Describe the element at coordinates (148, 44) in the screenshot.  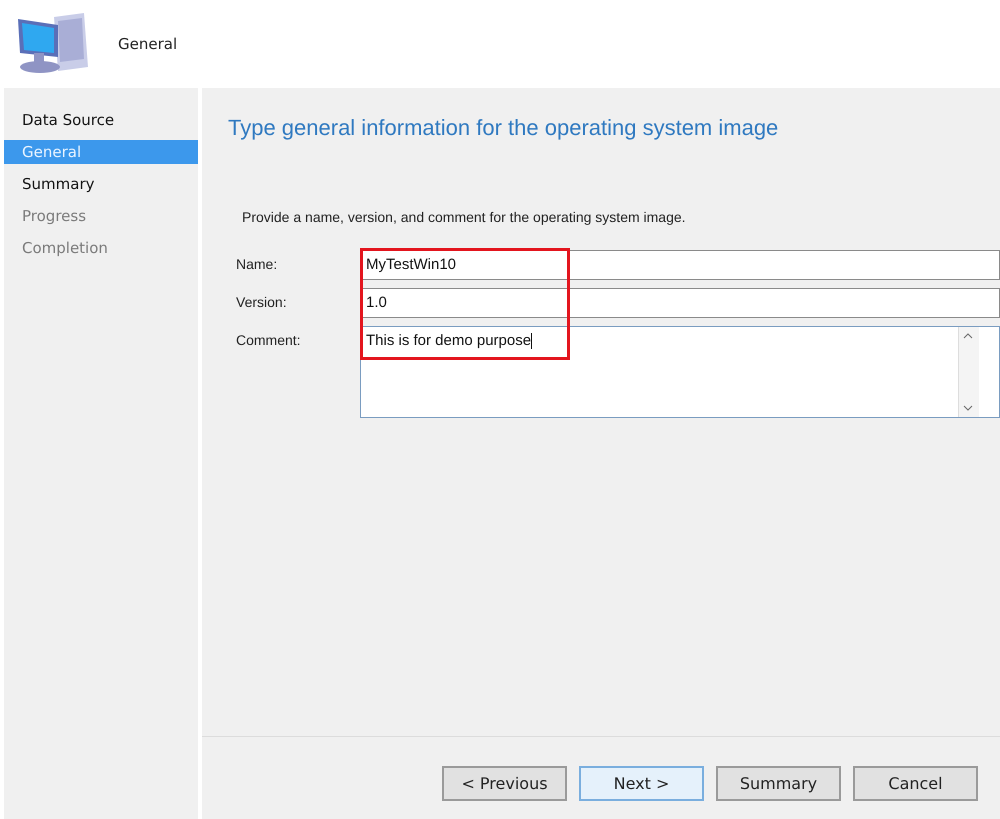
I see `page-title: General` at that location.